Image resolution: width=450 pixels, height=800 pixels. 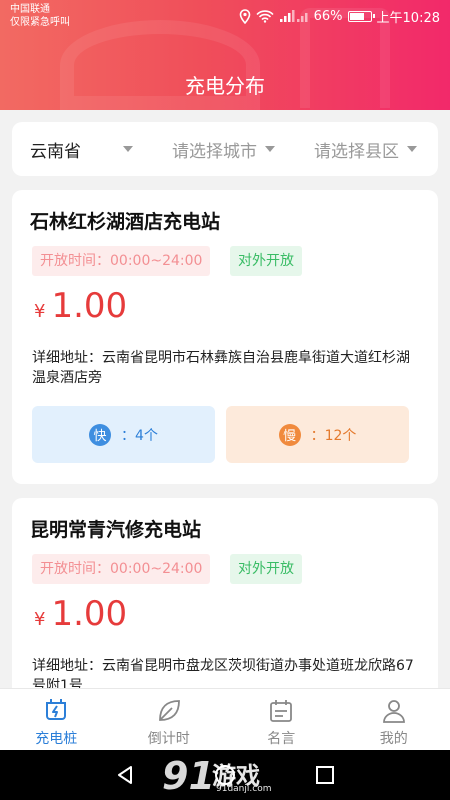 I want to click on province-select: 云南省, so click(x=81, y=149).